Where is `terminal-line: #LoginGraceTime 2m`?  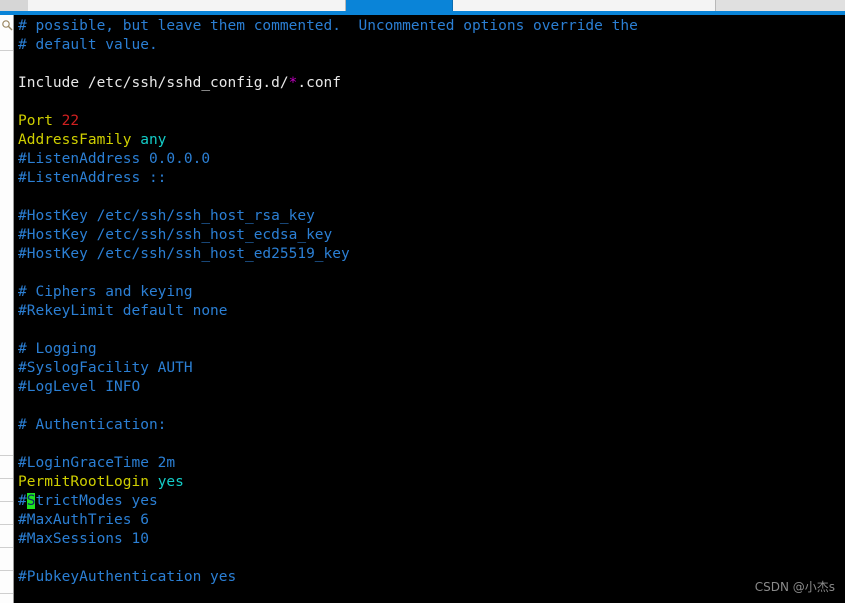
terminal-line: #LoginGraceTime 2m is located at coordinates (431, 463).